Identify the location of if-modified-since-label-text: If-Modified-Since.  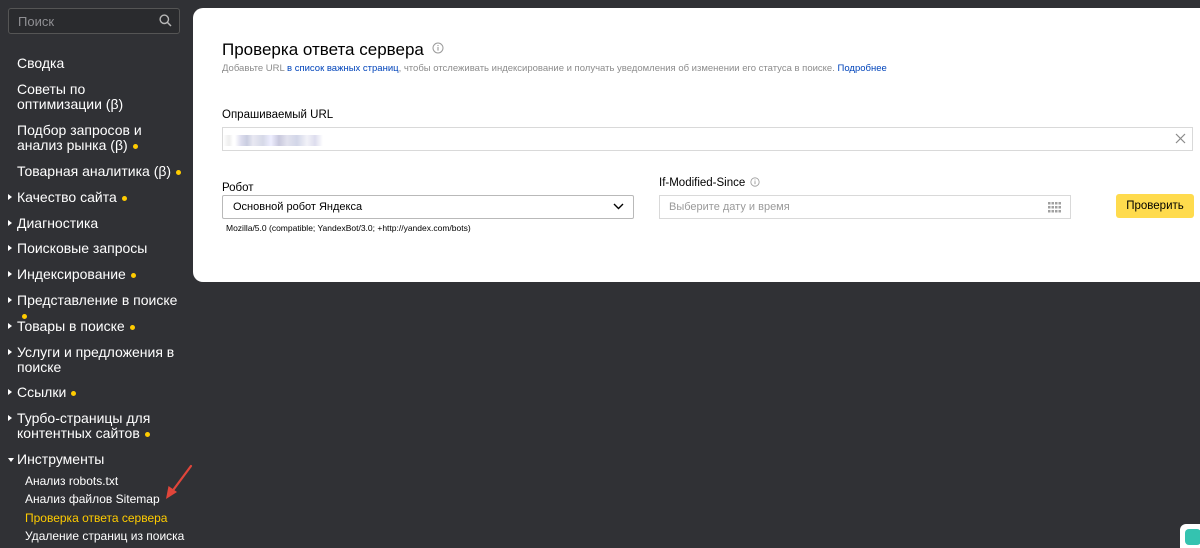
(702, 183).